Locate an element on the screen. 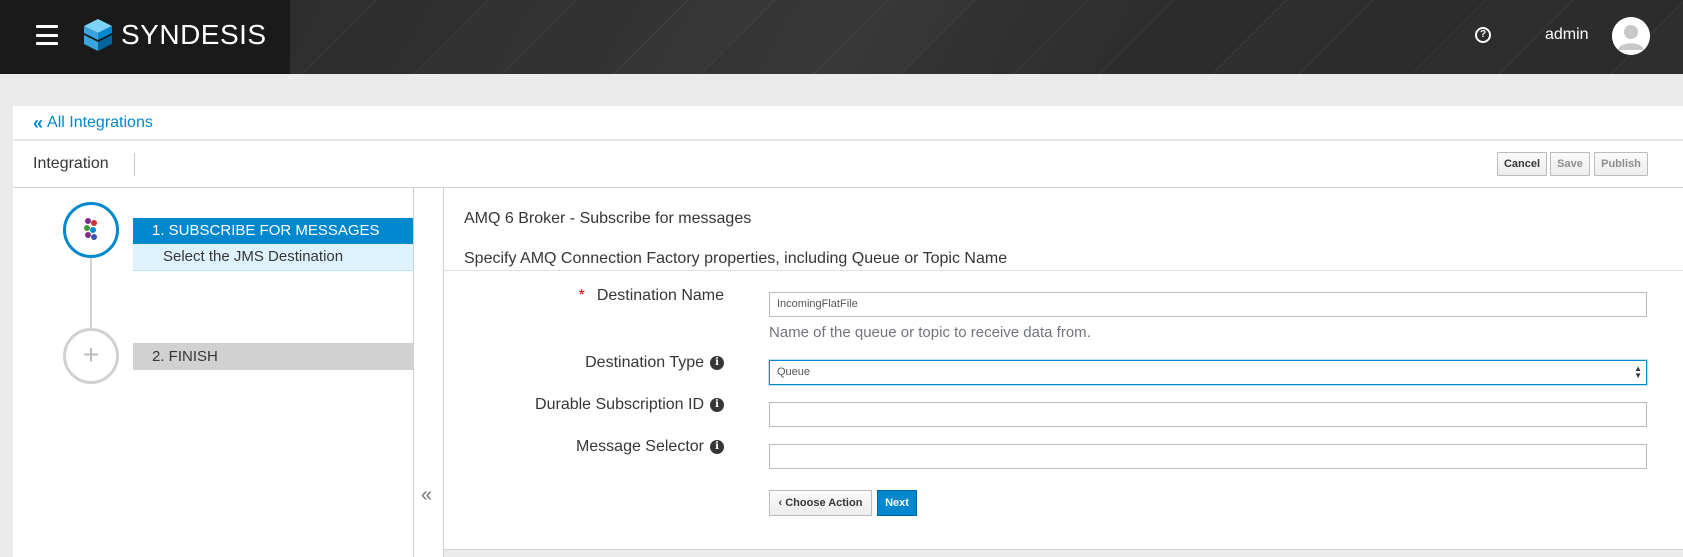 The image size is (1683, 557). destination-name-label: Destination Name is located at coordinates (660, 295).